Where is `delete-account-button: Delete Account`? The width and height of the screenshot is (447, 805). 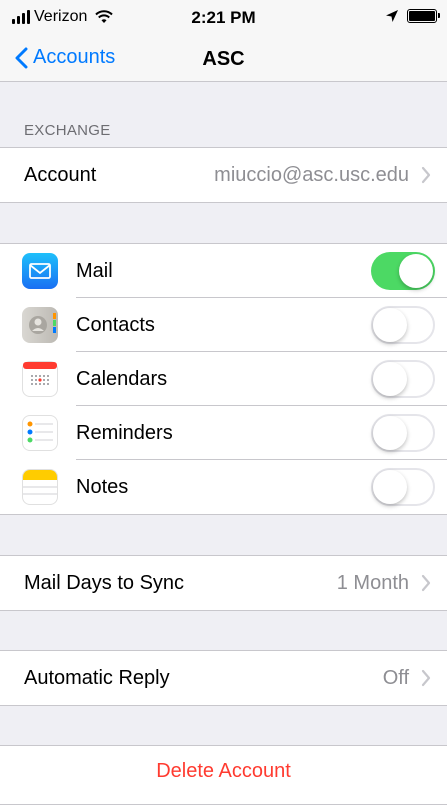 delete-account-button: Delete Account is located at coordinates (223, 771).